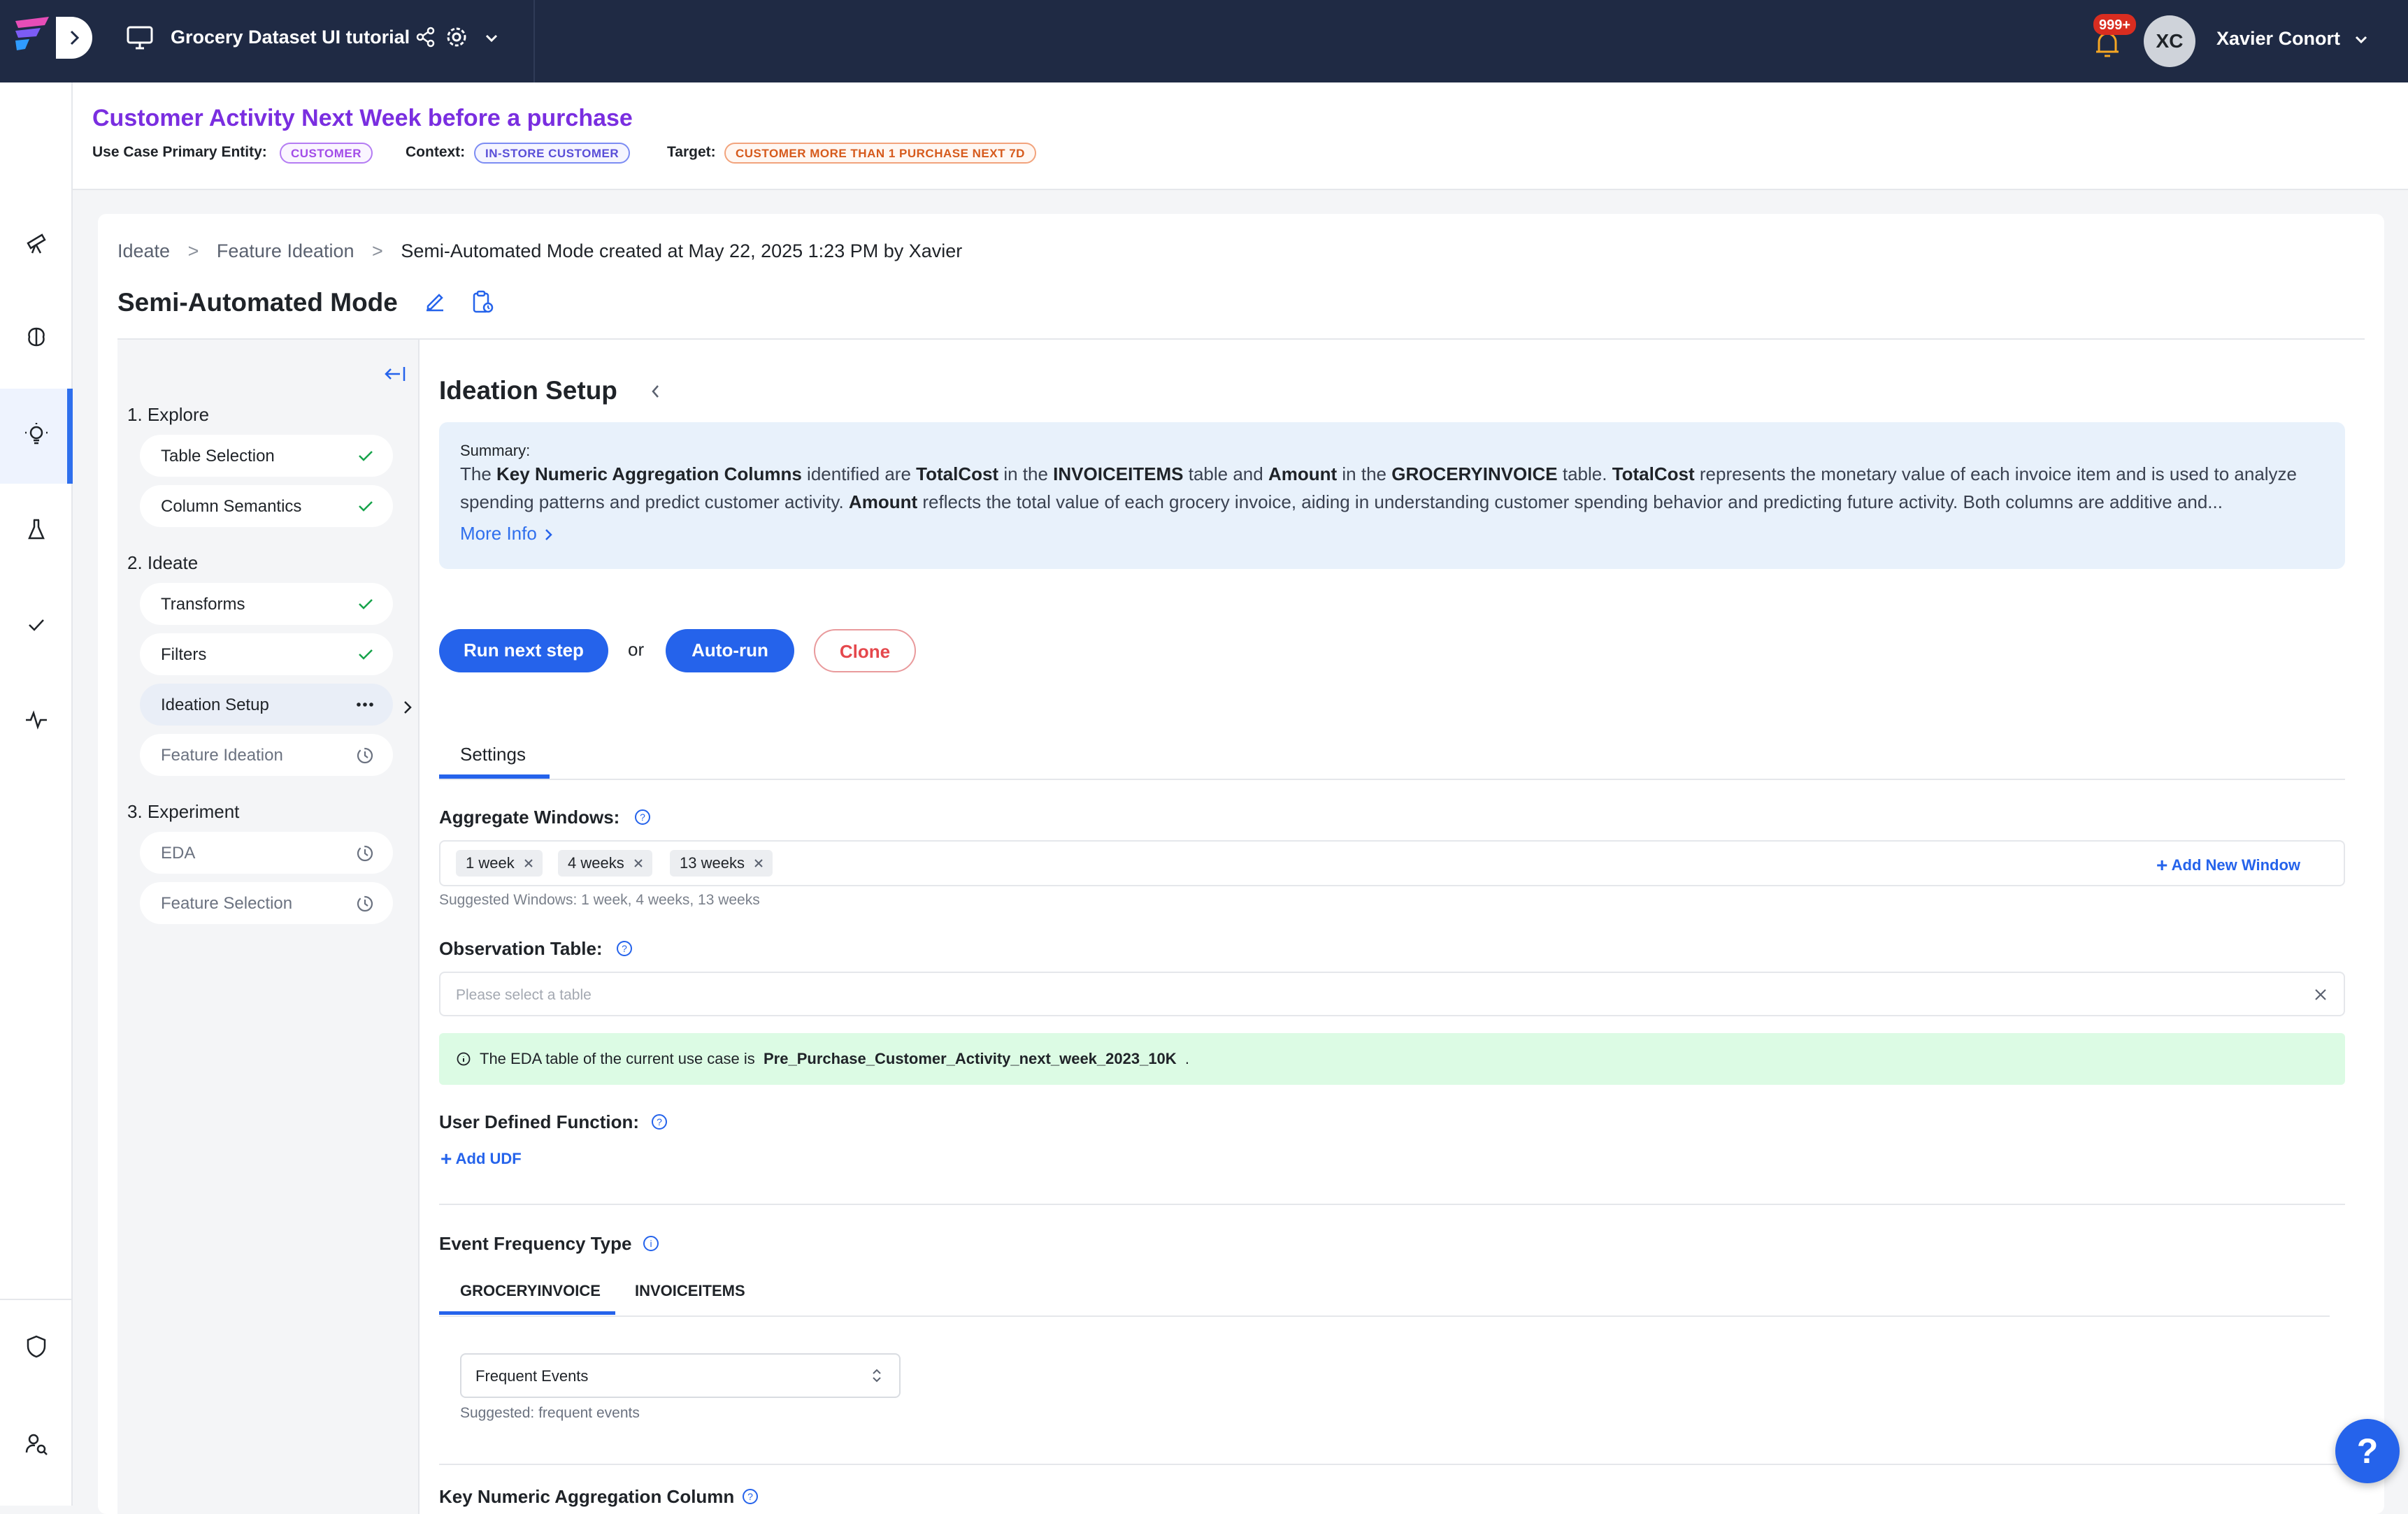 Image resolution: width=2408 pixels, height=1514 pixels. I want to click on clipboard-clock-icon, so click(483, 302).